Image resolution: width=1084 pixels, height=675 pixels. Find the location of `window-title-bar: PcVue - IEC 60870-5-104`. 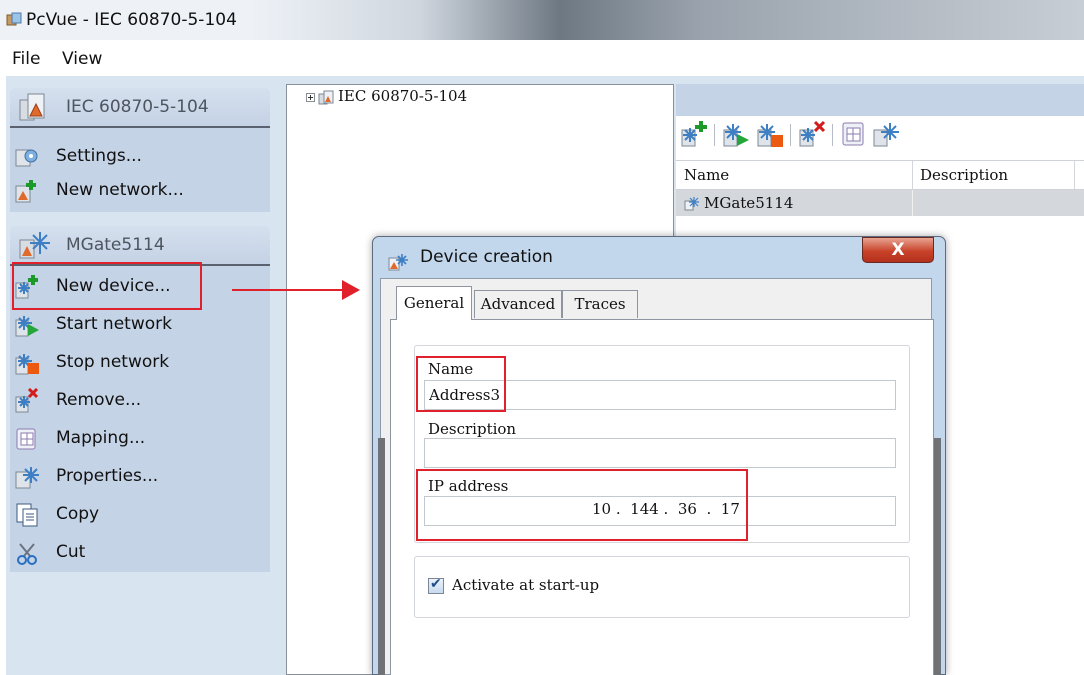

window-title-bar: PcVue - IEC 60870-5-104 is located at coordinates (542, 20).